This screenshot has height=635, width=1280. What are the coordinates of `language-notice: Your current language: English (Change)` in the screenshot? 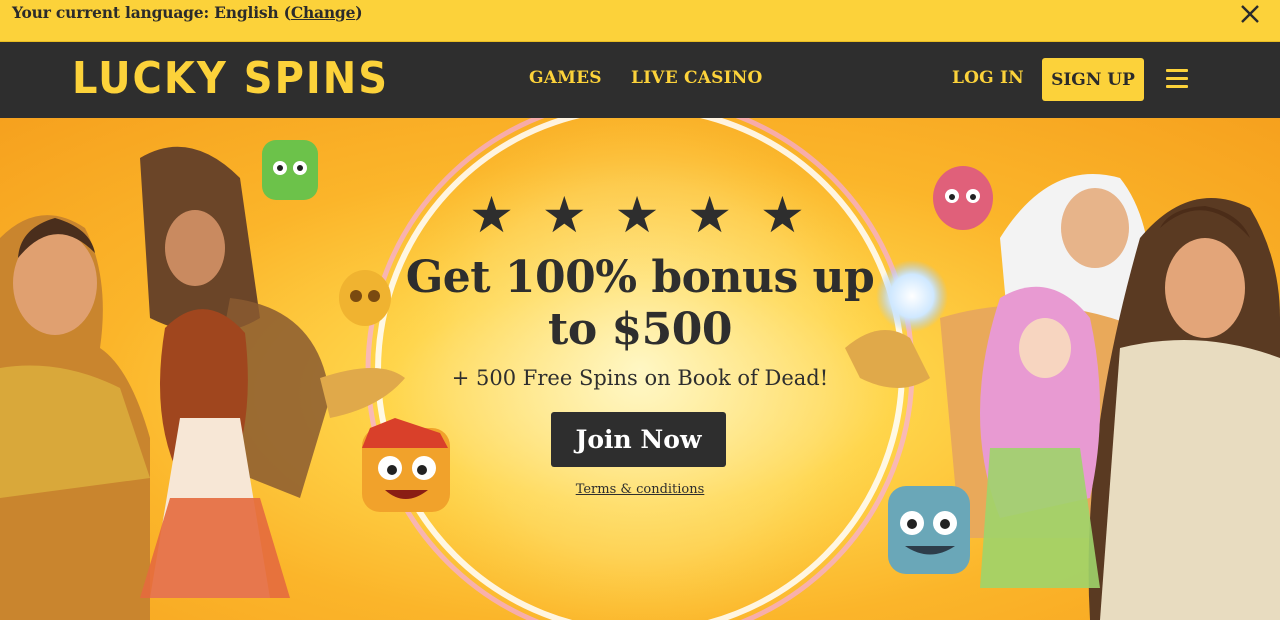 It's located at (187, 12).